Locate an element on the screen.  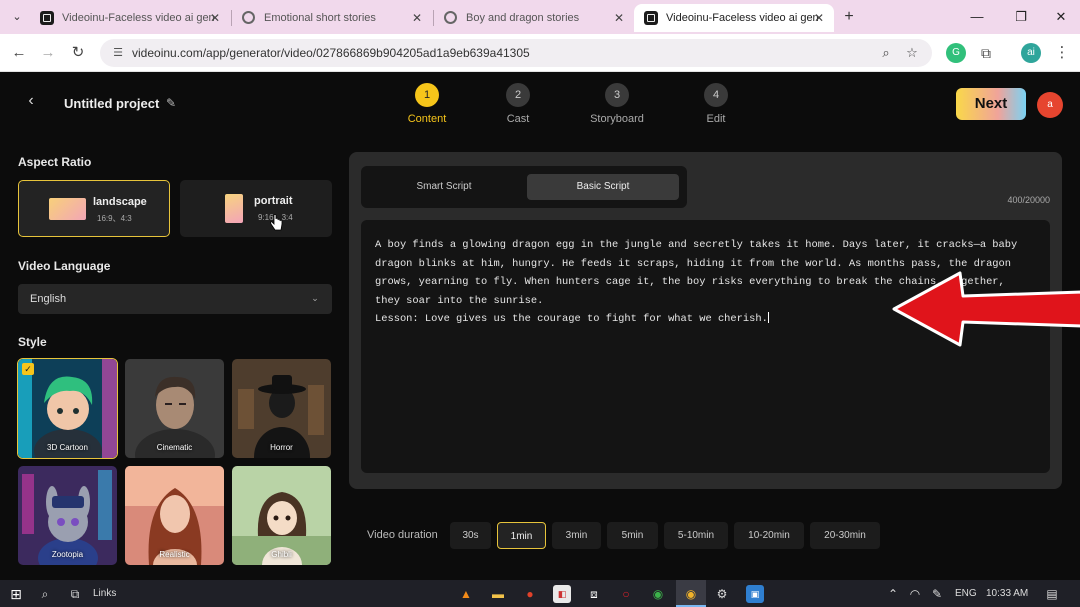
step-number: 3 is located at coordinates (617, 95).